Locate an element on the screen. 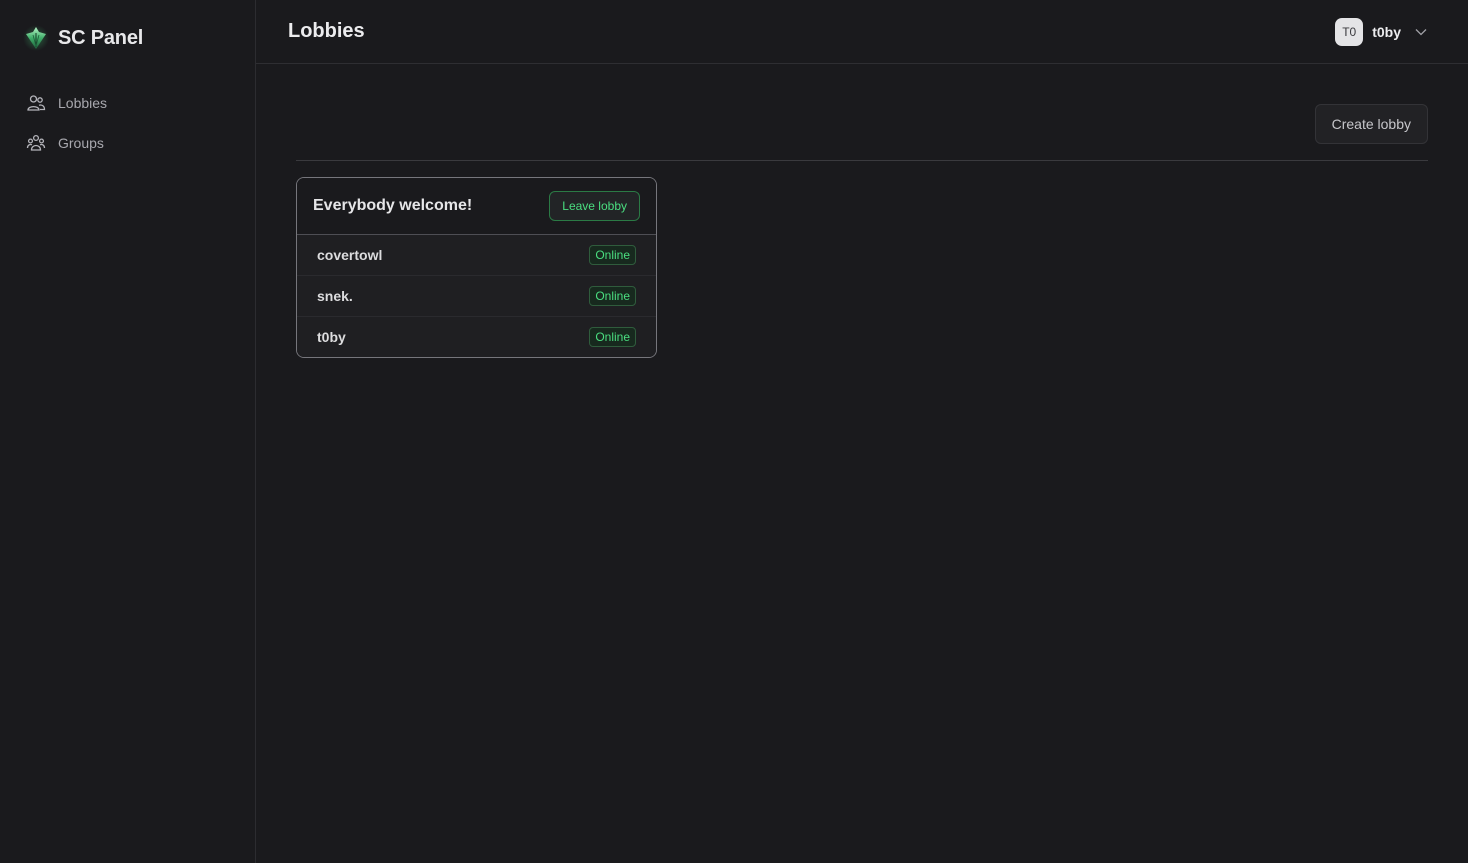  user-menu: T0 t0by is located at coordinates (1381, 32).